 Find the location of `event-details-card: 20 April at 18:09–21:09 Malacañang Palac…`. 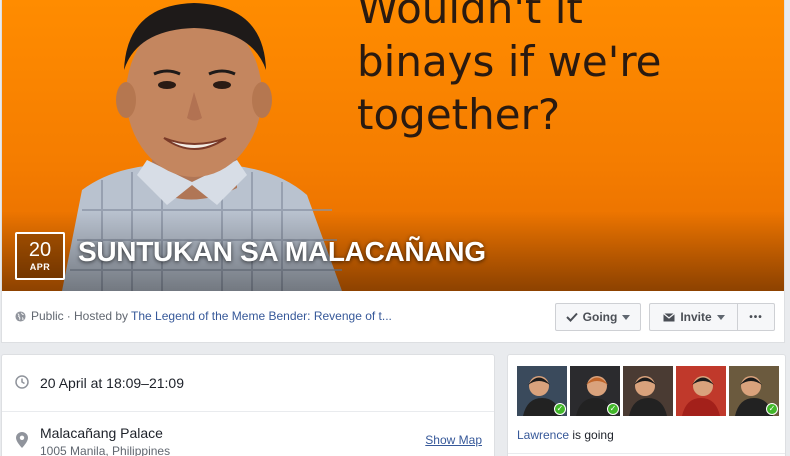

event-details-card: 20 April at 18:09–21:09 Malacañang Palac… is located at coordinates (248, 405).